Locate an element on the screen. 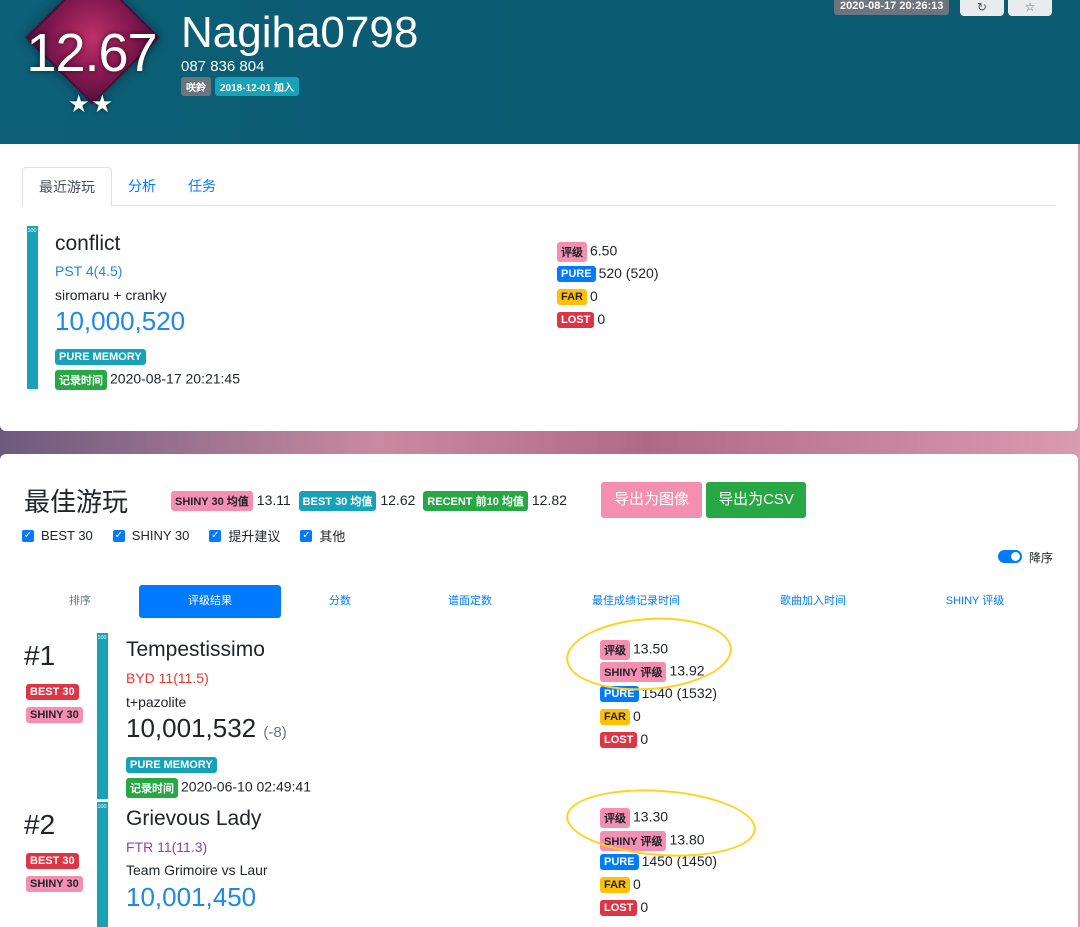 The width and height of the screenshot is (1080, 927). record-time-value: 2020-08-17 20:21:45 is located at coordinates (175, 378).